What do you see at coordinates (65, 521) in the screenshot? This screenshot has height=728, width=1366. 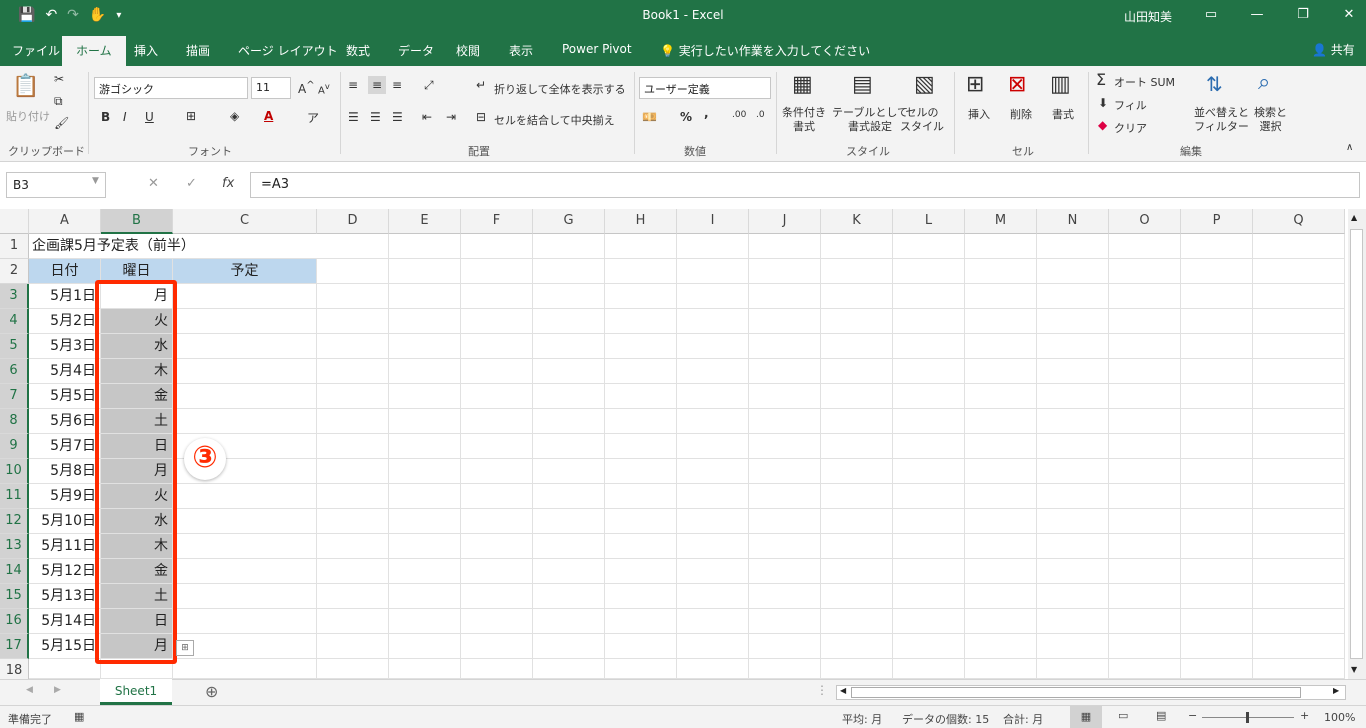 I see `date-cell: 5月10日` at bounding box center [65, 521].